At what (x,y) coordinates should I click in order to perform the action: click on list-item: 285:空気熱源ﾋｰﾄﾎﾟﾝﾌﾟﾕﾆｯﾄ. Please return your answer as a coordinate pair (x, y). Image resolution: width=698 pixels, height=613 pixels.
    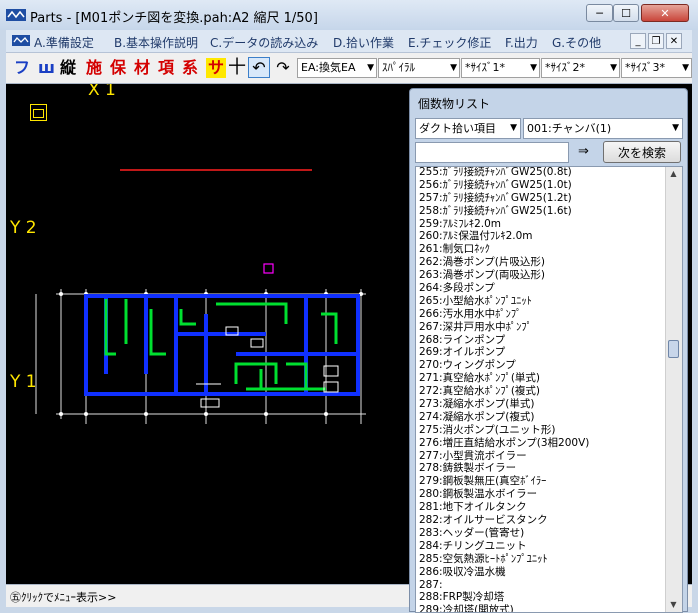
    Looking at the image, I should click on (543, 559).